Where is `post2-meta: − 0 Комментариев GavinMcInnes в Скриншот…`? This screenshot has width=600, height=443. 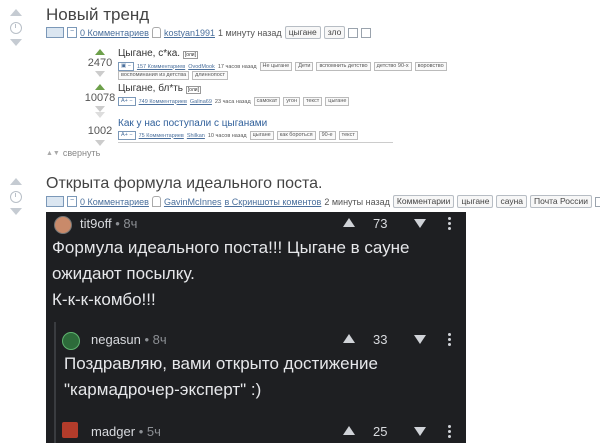
post2-meta: − 0 Комментариев GavinMcInnes в Скриншот… is located at coordinates (323, 201).